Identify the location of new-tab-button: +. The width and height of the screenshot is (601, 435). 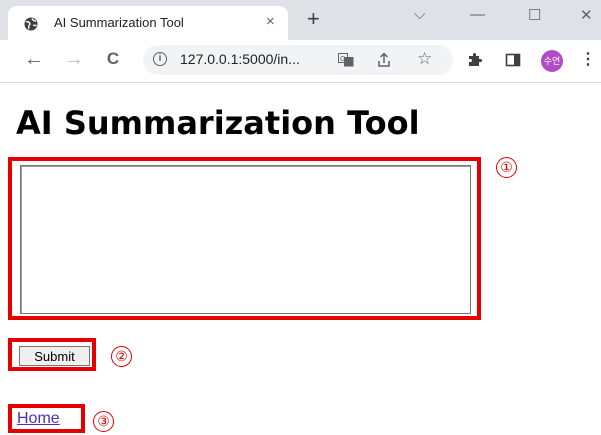
(313, 19).